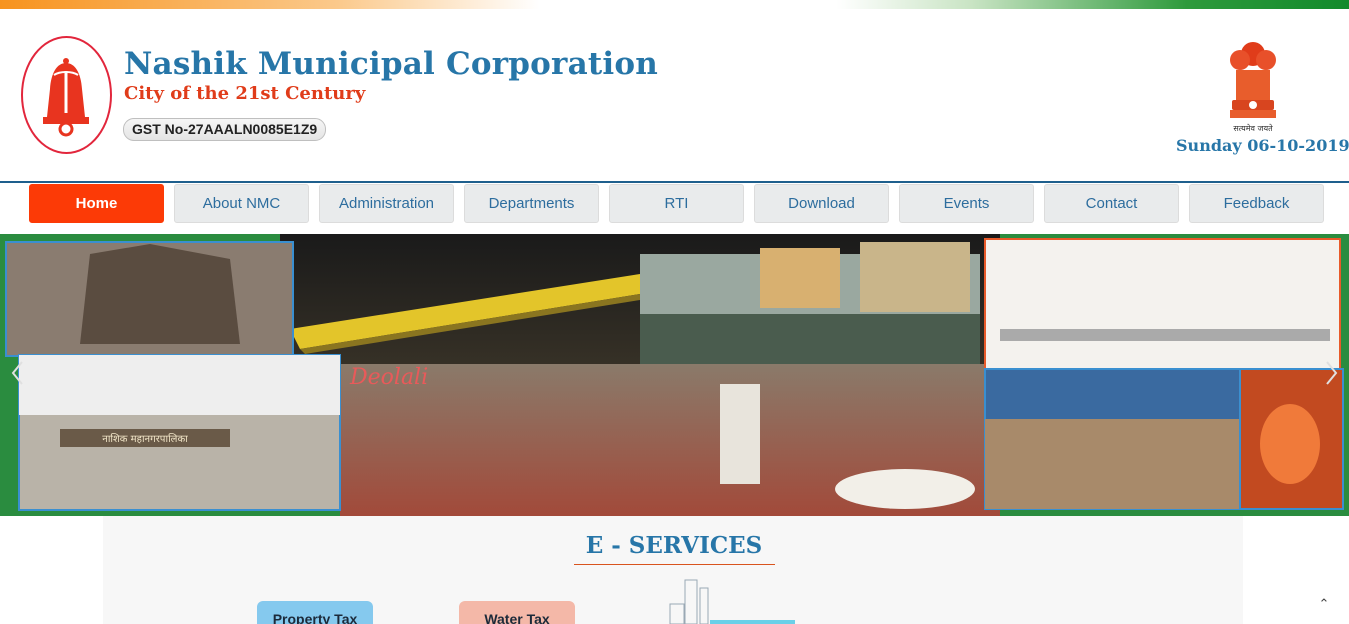 Image resolution: width=1349 pixels, height=624 pixels. Describe the element at coordinates (388, 377) in the screenshot. I see `banner-caption: Deolali` at that location.